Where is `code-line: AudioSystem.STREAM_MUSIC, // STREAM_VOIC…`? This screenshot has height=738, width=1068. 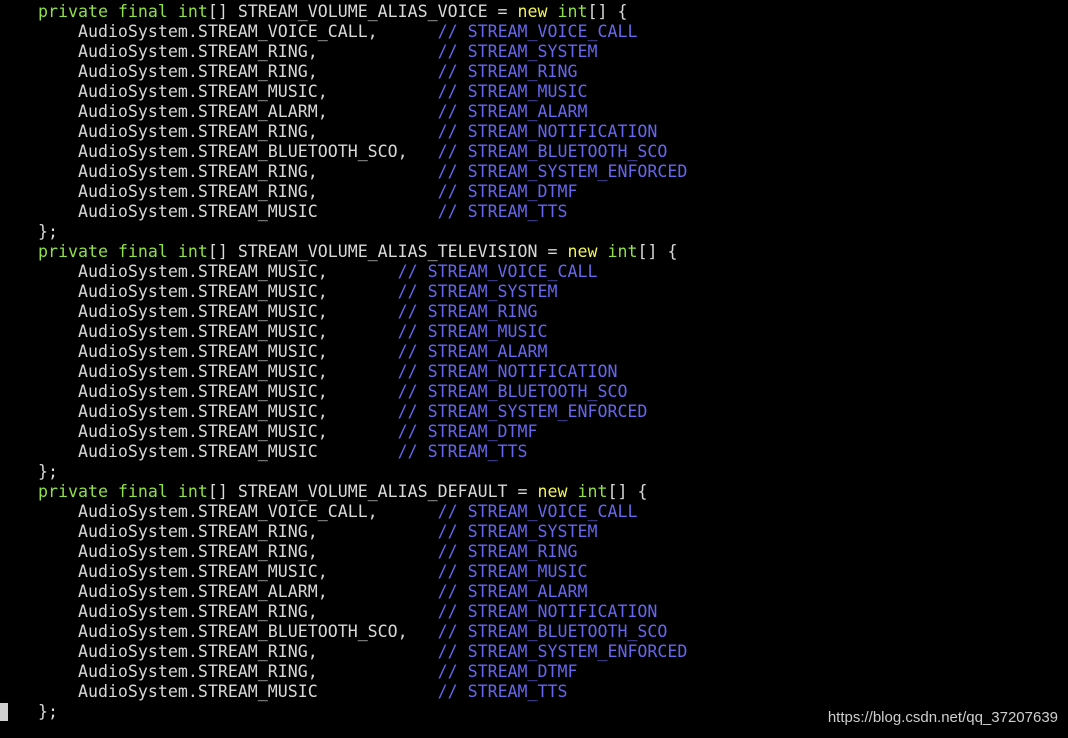
code-line: AudioSystem.STREAM_MUSIC, // STREAM_VOIC… is located at coordinates (362, 272).